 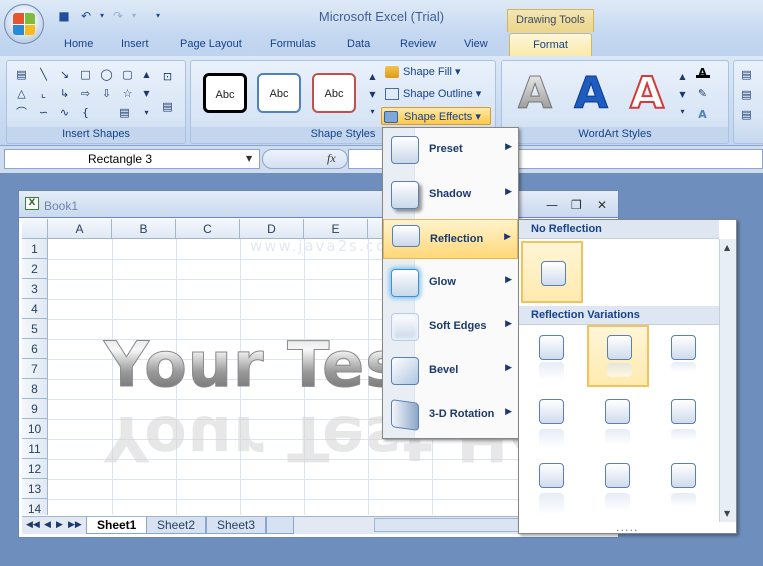 I want to click on styles-down-icon: ▼, so click(x=372, y=94).